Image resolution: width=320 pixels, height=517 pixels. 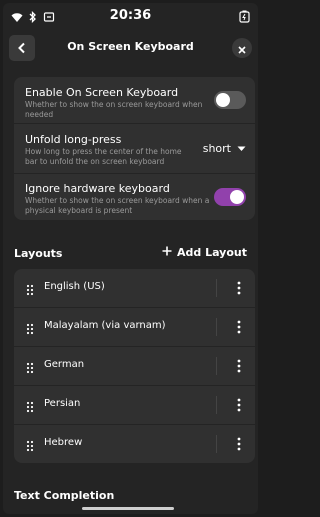 I want to click on enable-osk-title: Enable On Screen Keyboard, so click(x=102, y=92).